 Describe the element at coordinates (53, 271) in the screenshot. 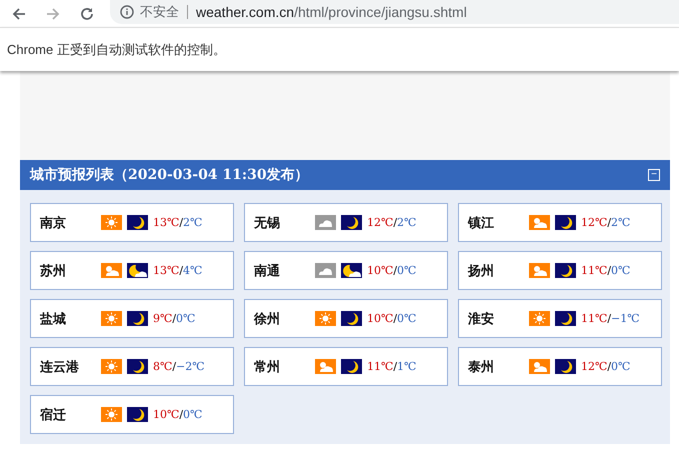

I see `city-name: 苏州` at that location.